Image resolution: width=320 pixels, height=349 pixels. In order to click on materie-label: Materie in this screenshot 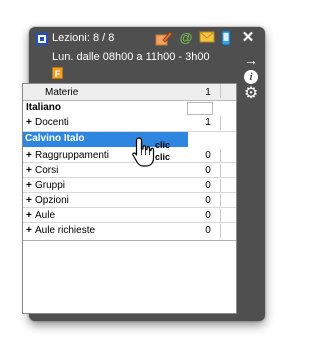, I will do `click(62, 92)`.